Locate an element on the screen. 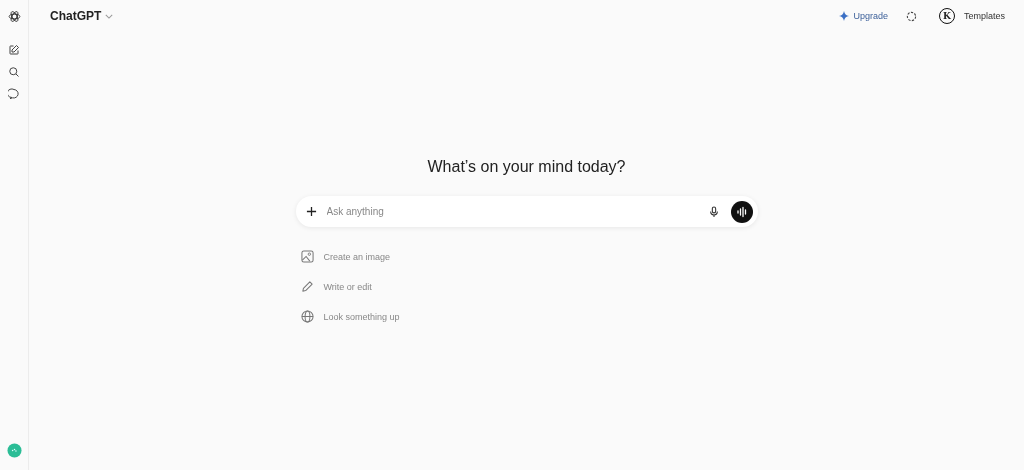 The width and height of the screenshot is (1024, 470). loading-icon is located at coordinates (911, 16).